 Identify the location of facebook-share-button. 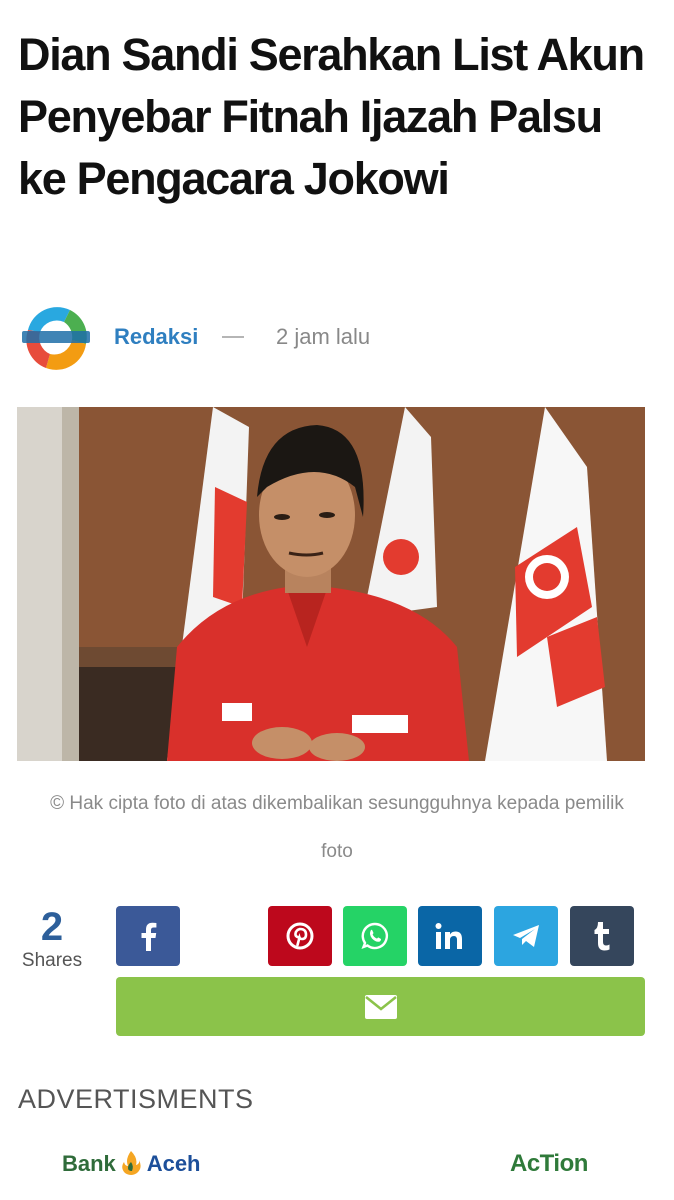
(148, 936).